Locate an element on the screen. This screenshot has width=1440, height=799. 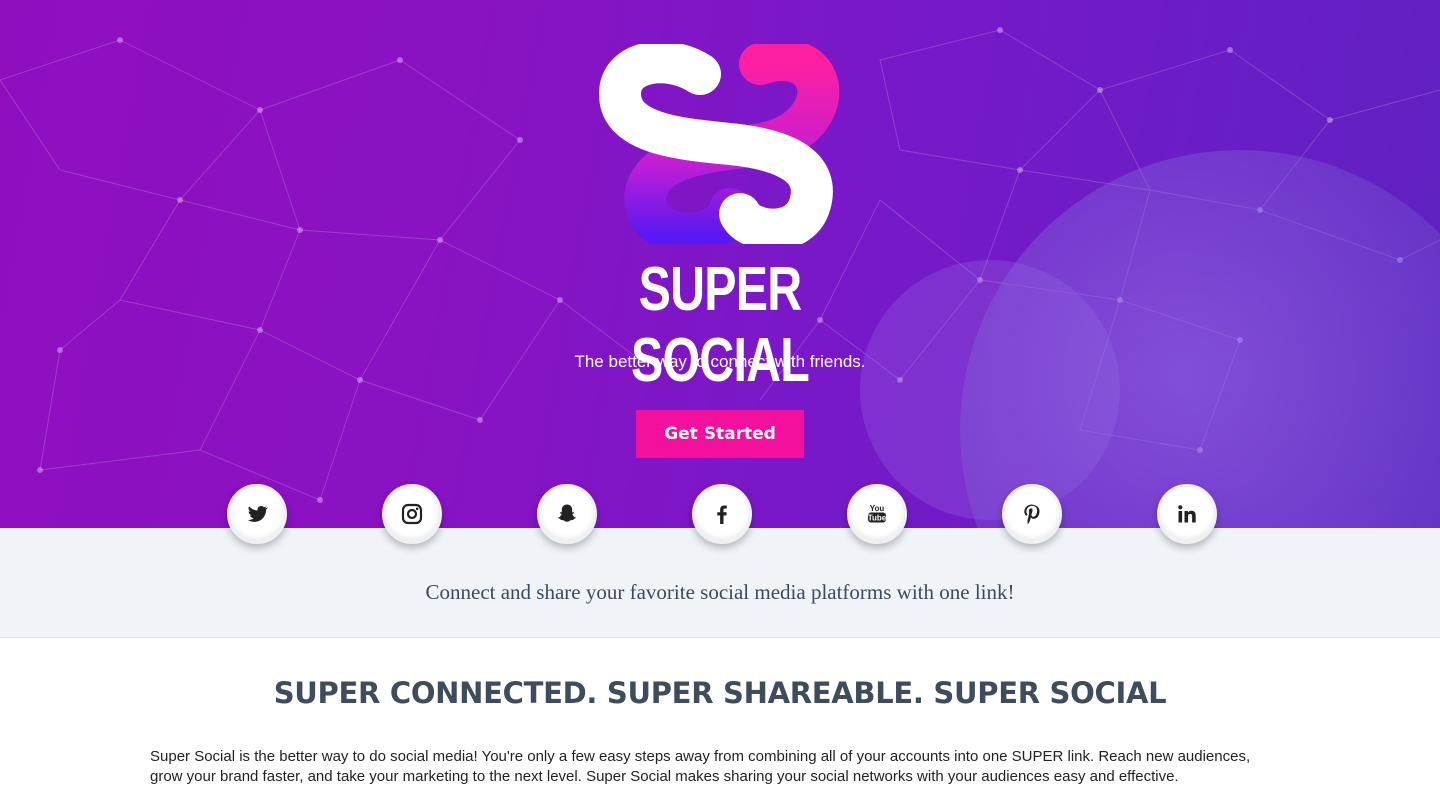
snapchat-icon is located at coordinates (567, 513).